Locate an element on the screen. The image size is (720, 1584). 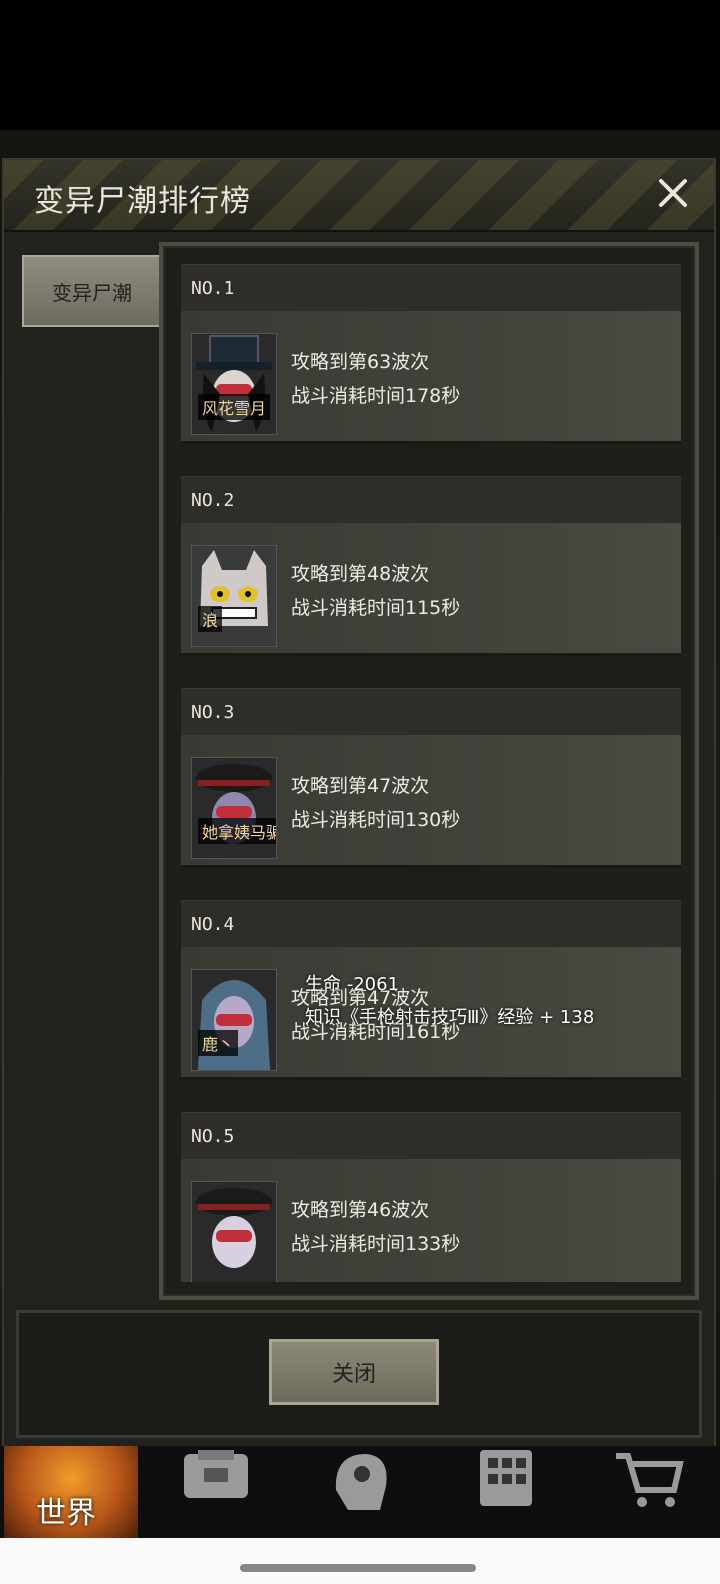
time-text: 战斗消耗时间178秒 is located at coordinates (376, 396).